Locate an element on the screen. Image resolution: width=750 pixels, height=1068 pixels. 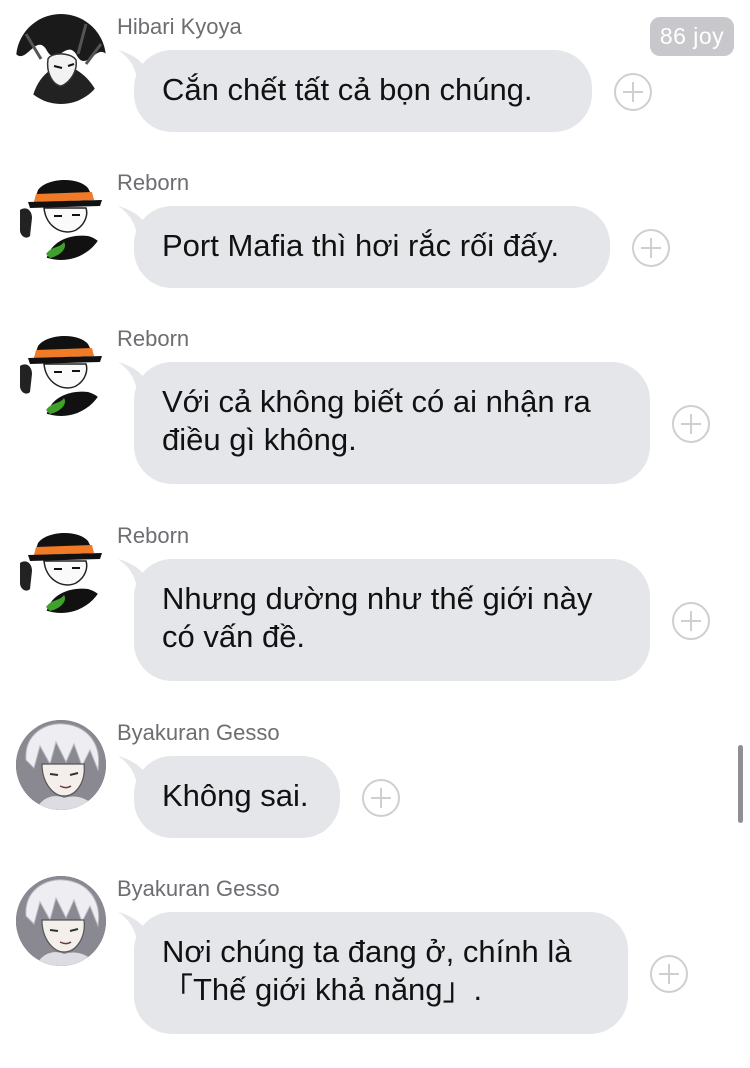
message-text: Không sai. is located at coordinates (235, 795).